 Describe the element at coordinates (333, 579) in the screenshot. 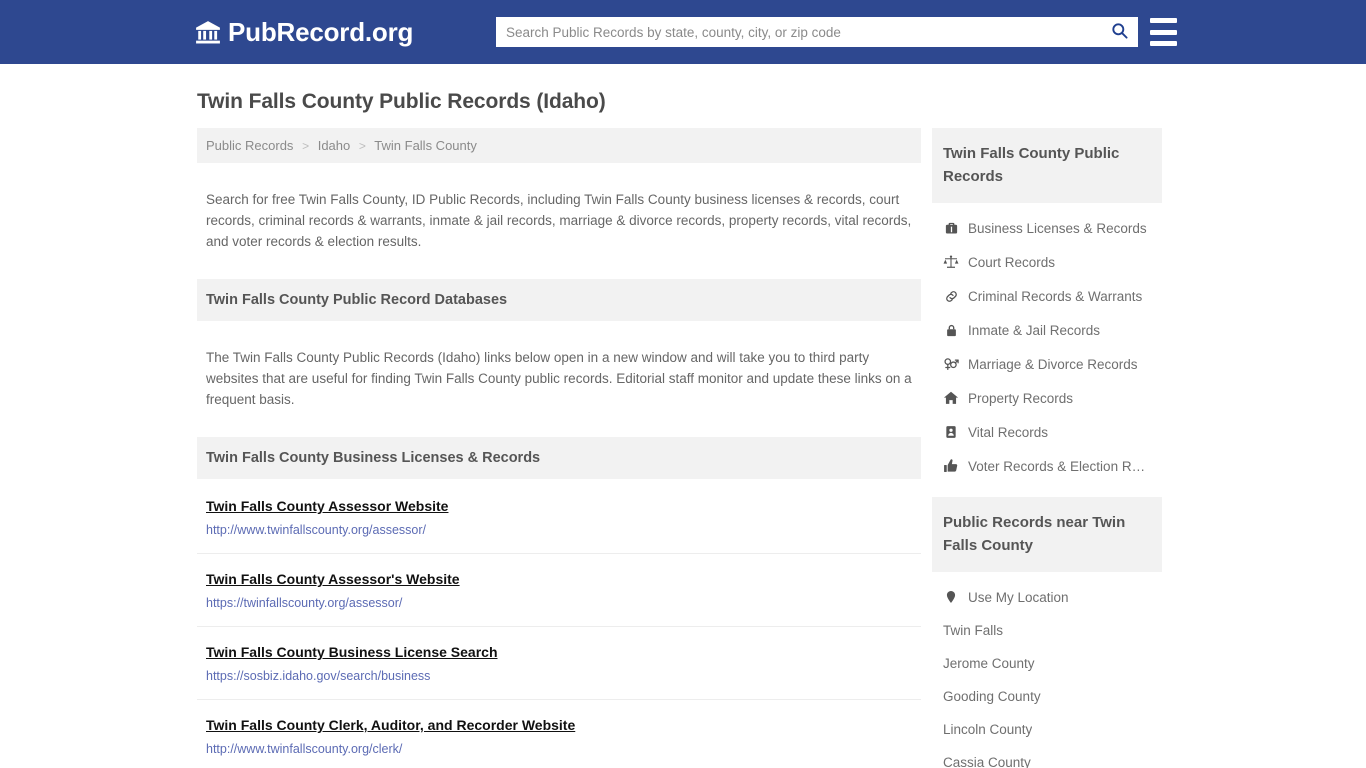

I see `record-link-title: Twin Falls County Assessor's Website` at that location.